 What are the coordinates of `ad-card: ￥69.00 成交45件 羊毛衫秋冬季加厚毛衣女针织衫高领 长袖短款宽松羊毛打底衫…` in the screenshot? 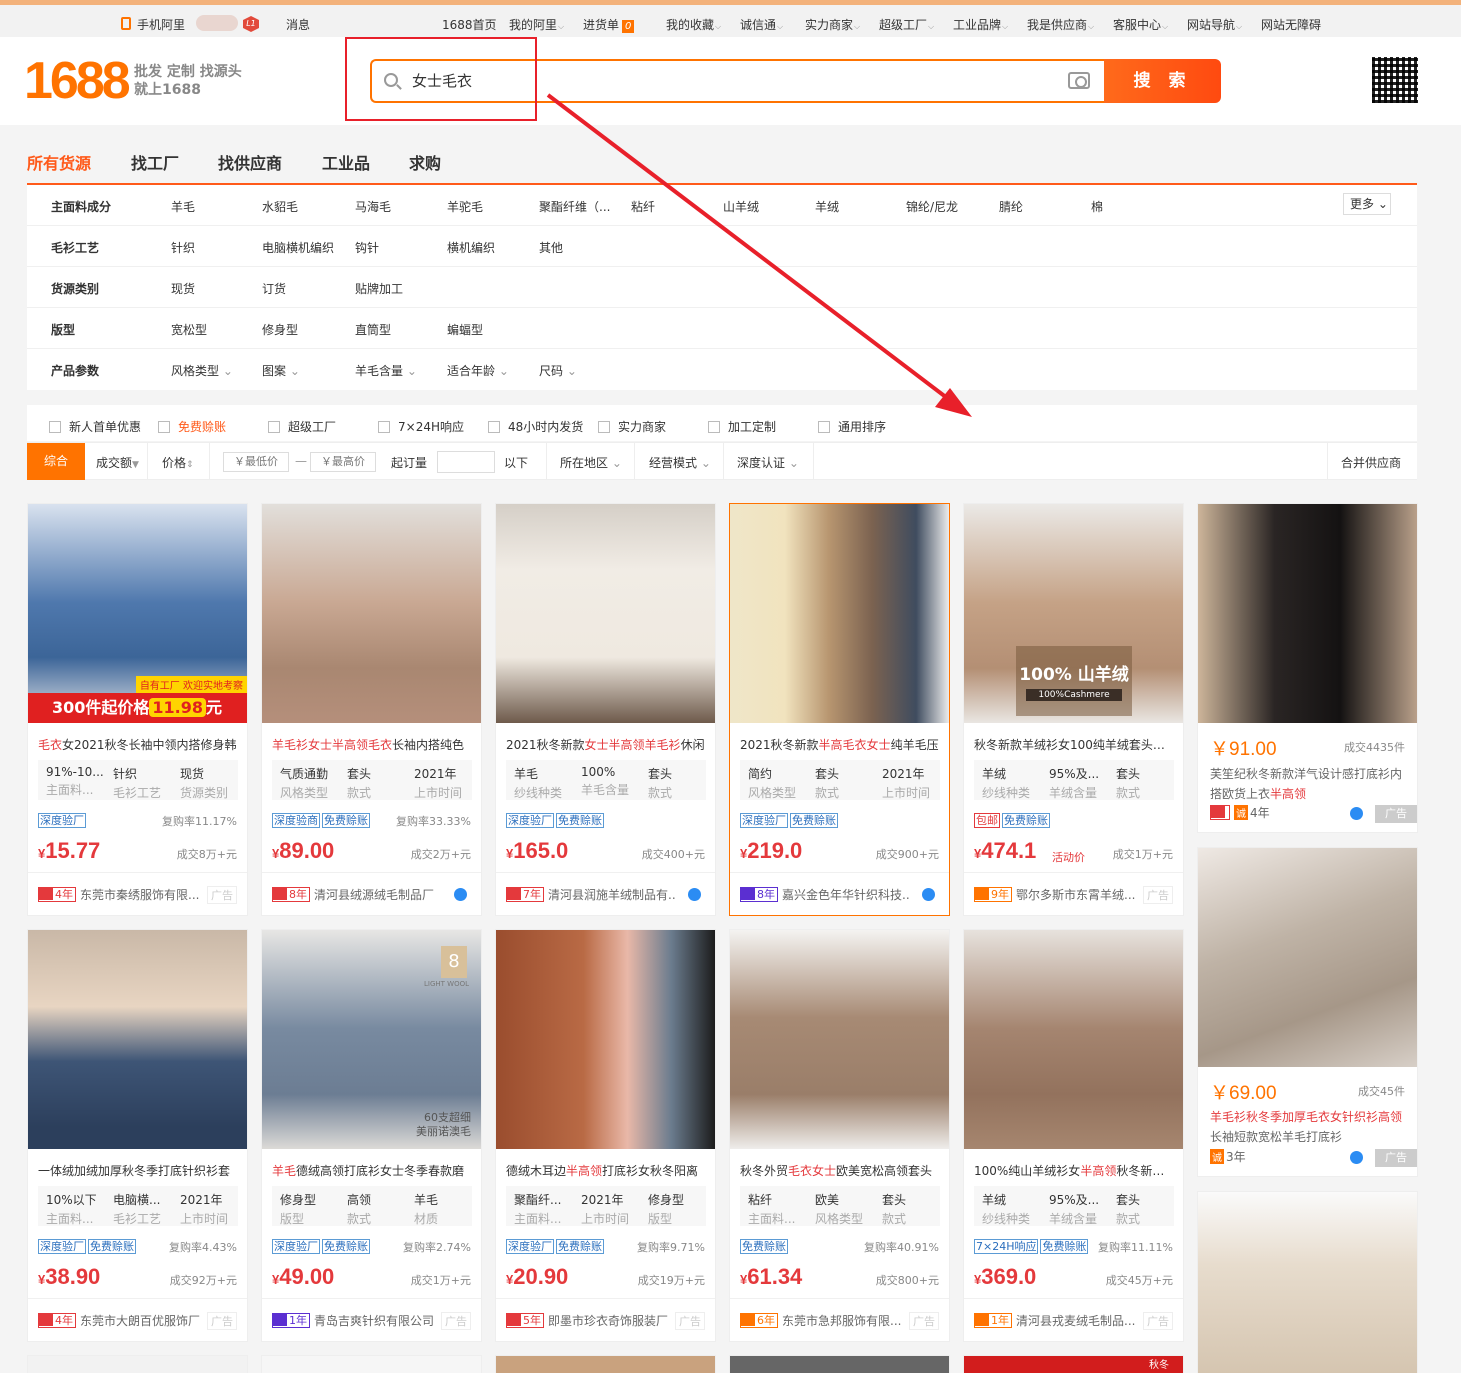 It's located at (1307, 1012).